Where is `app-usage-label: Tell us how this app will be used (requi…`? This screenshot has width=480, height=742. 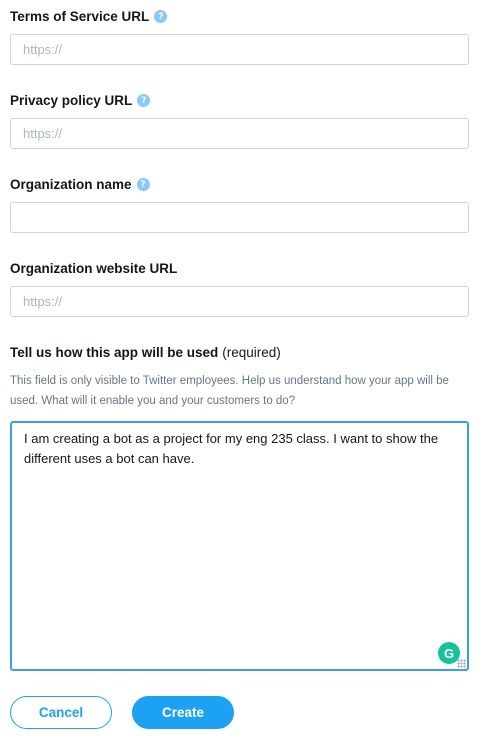 app-usage-label: Tell us how this app will be used (requi… is located at coordinates (145, 352).